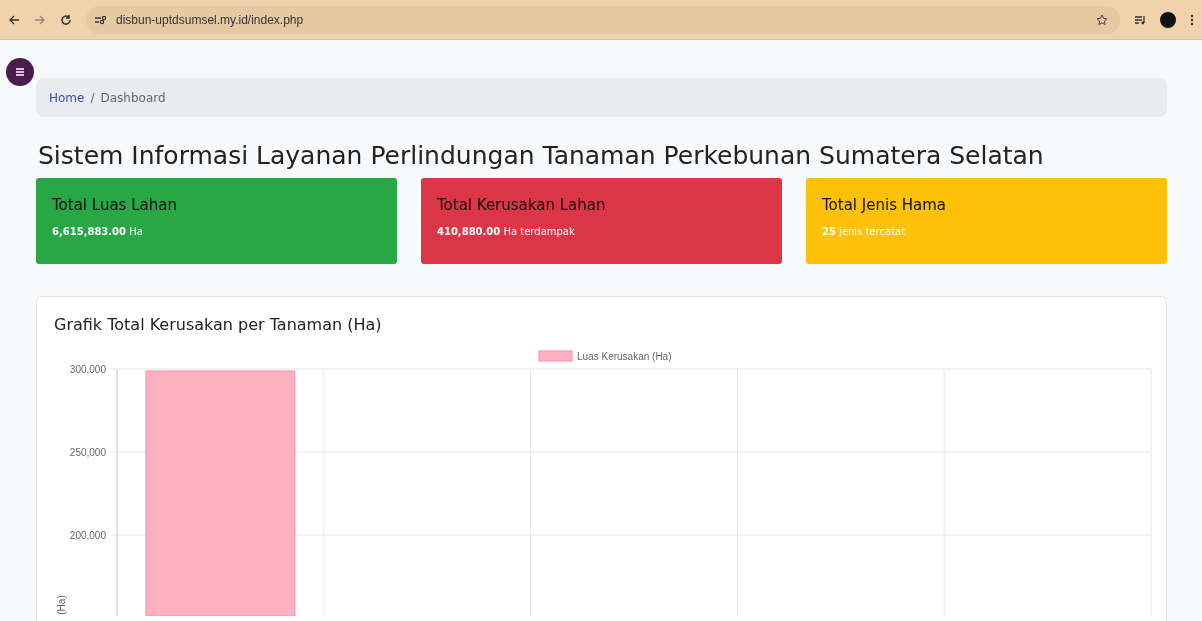 The height and width of the screenshot is (621, 1202). Describe the element at coordinates (522, 205) in the screenshot. I see `card-title: Total Kerusakan Lahan` at that location.